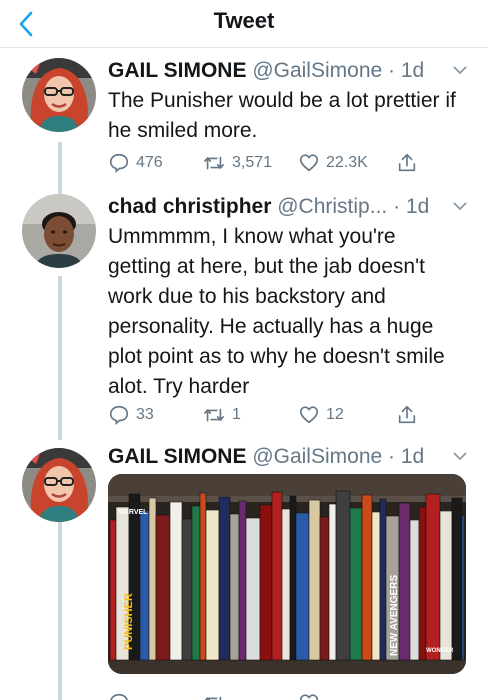 Image resolution: width=488 pixels, height=700 pixels. What do you see at coordinates (236, 414) in the screenshot?
I see `retweet-count: 1` at bounding box center [236, 414].